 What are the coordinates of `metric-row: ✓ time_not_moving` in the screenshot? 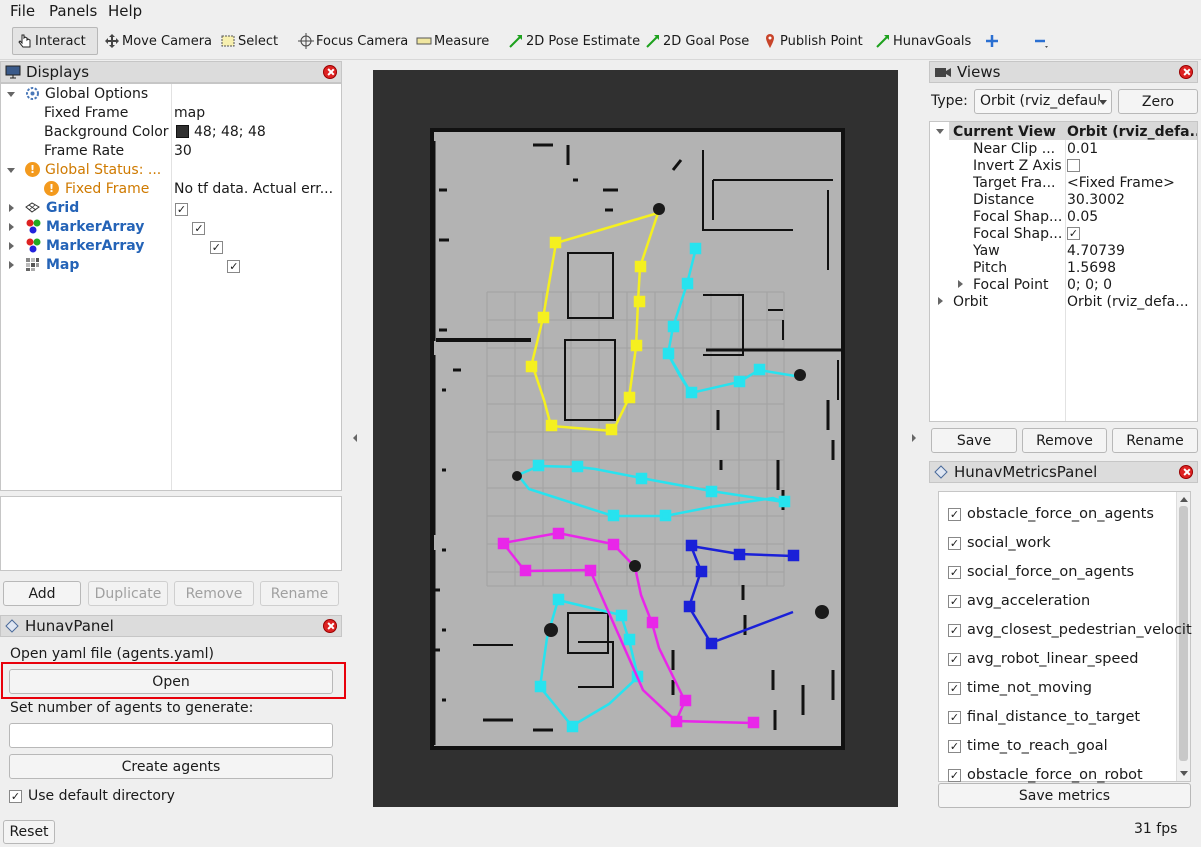 It's located at (1020, 688).